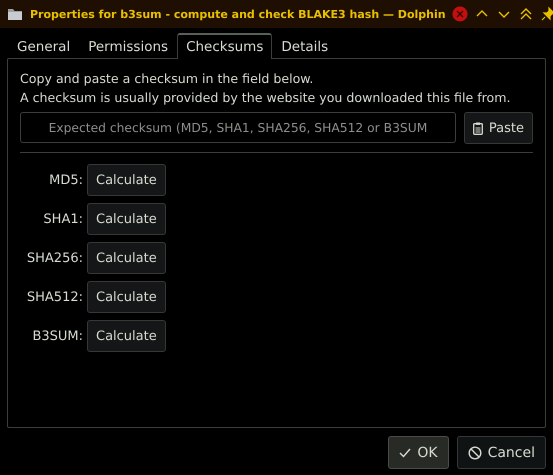  I want to click on algorithm-label: SHA256:, so click(54, 258).